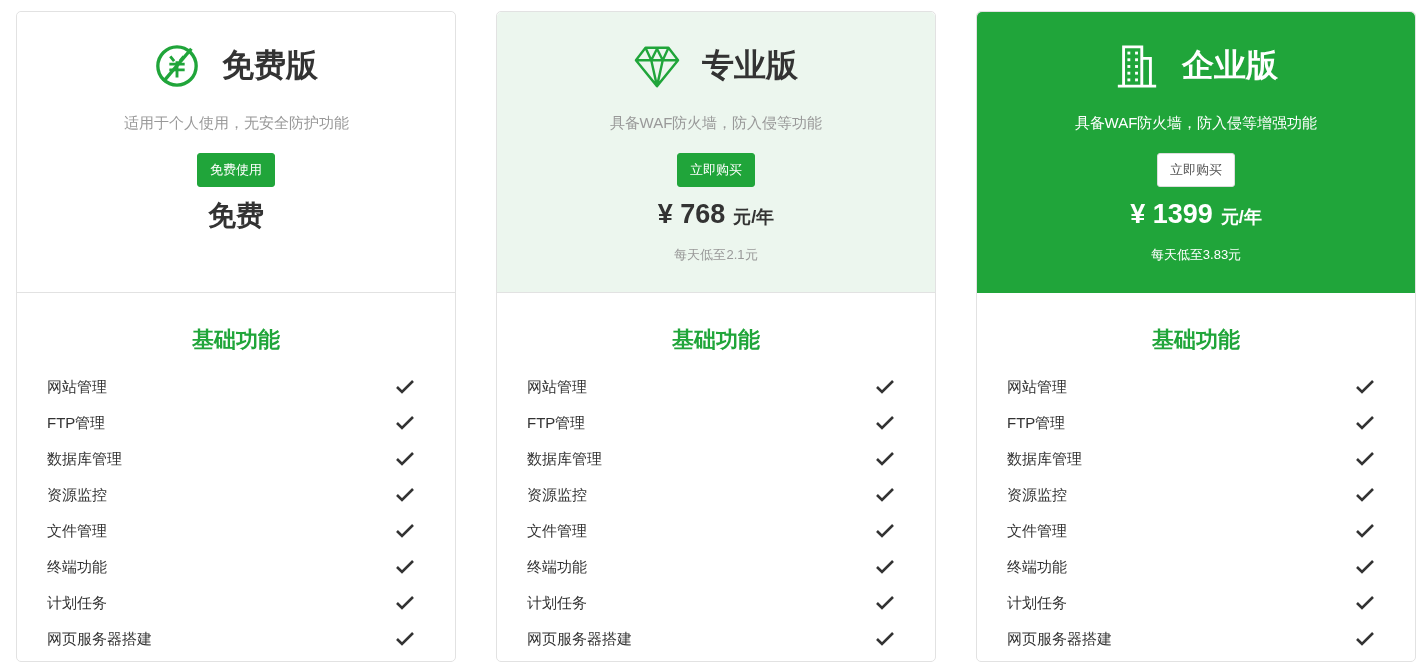 The image size is (1420, 662). I want to click on daily-price-note: 每天低至2.1元, so click(716, 255).